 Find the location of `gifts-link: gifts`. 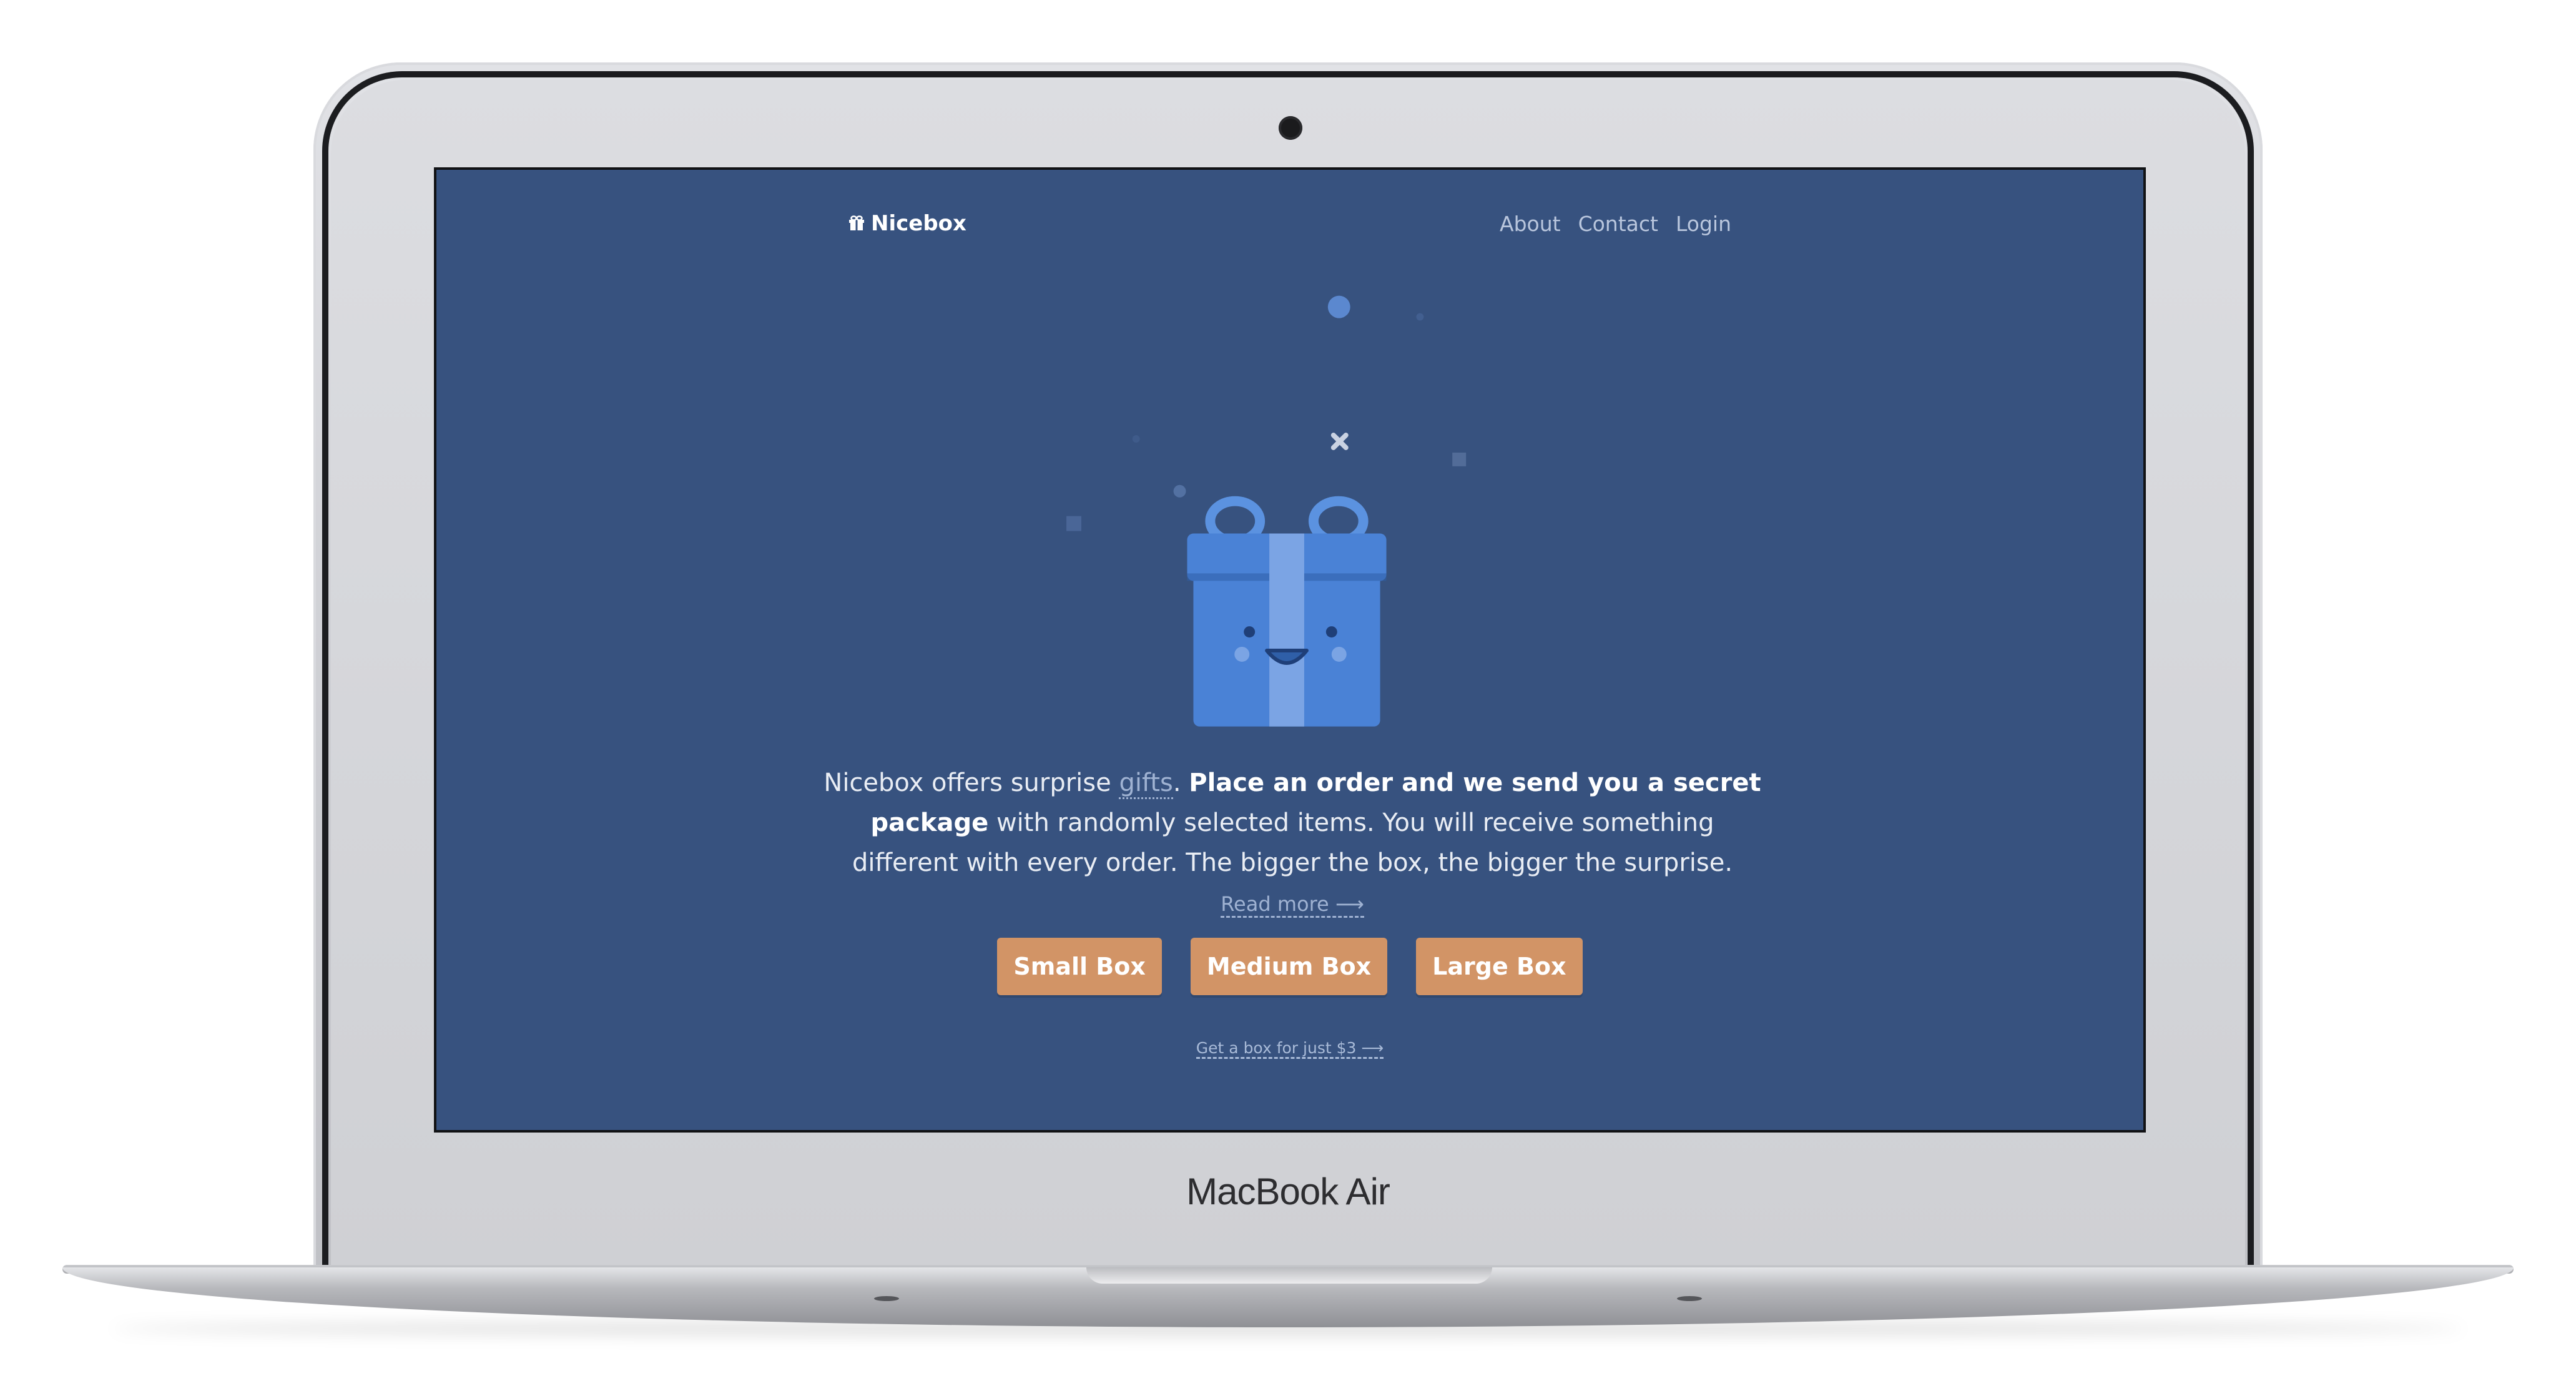

gifts-link: gifts is located at coordinates (1146, 784).